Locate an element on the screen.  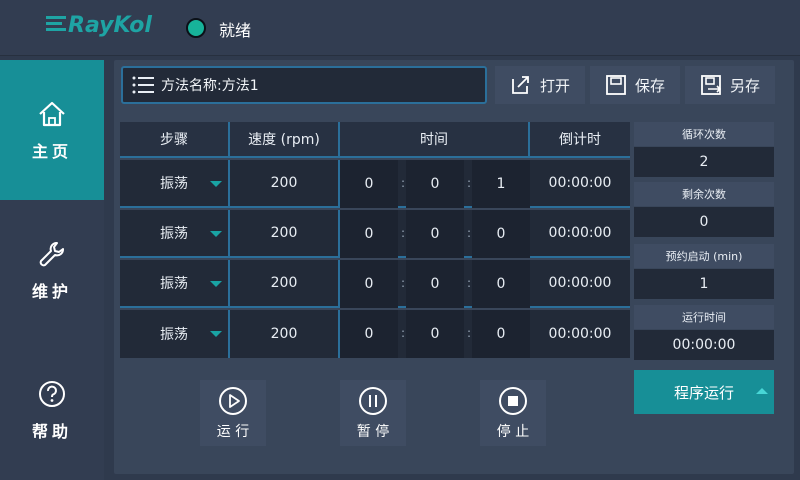
status-indicator-icon is located at coordinates (196, 28).